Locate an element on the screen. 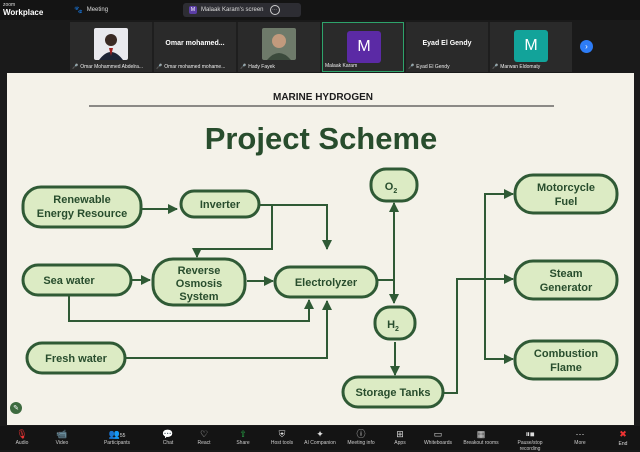 The image size is (640, 452). react-button: ♡ React is located at coordinates (204, 437).